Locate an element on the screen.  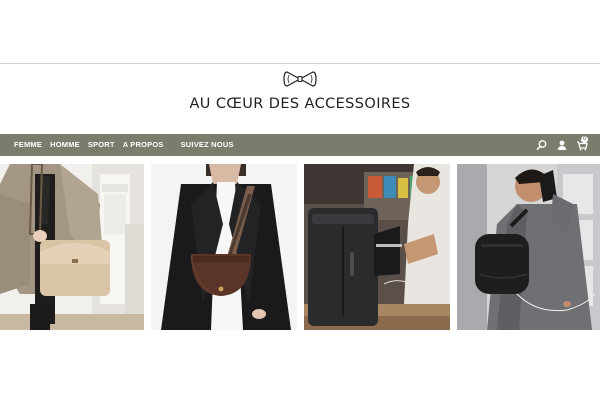
account-icon is located at coordinates (562, 145).